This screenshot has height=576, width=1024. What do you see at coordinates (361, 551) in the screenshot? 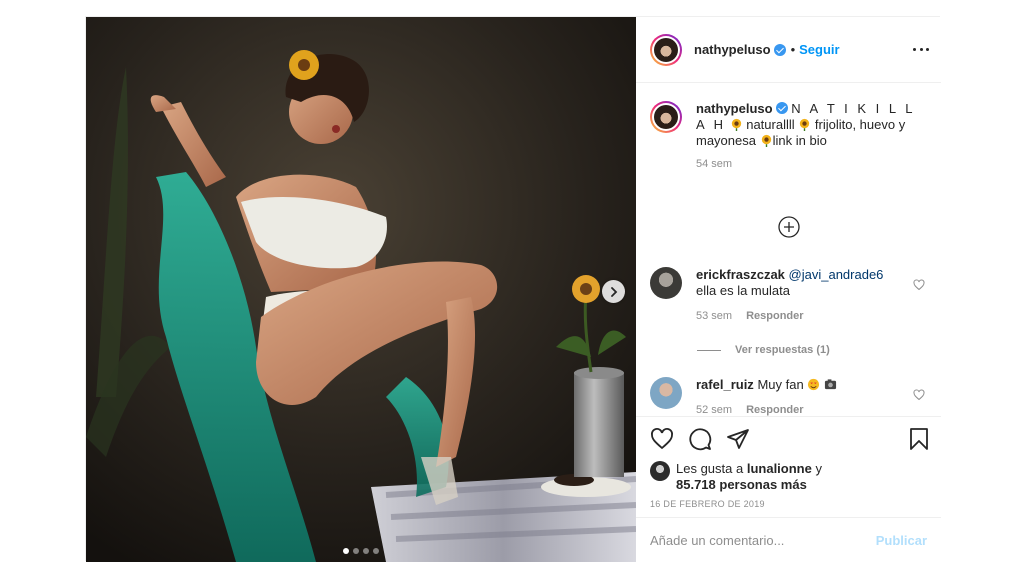
I see `slide-indicator` at bounding box center [361, 551].